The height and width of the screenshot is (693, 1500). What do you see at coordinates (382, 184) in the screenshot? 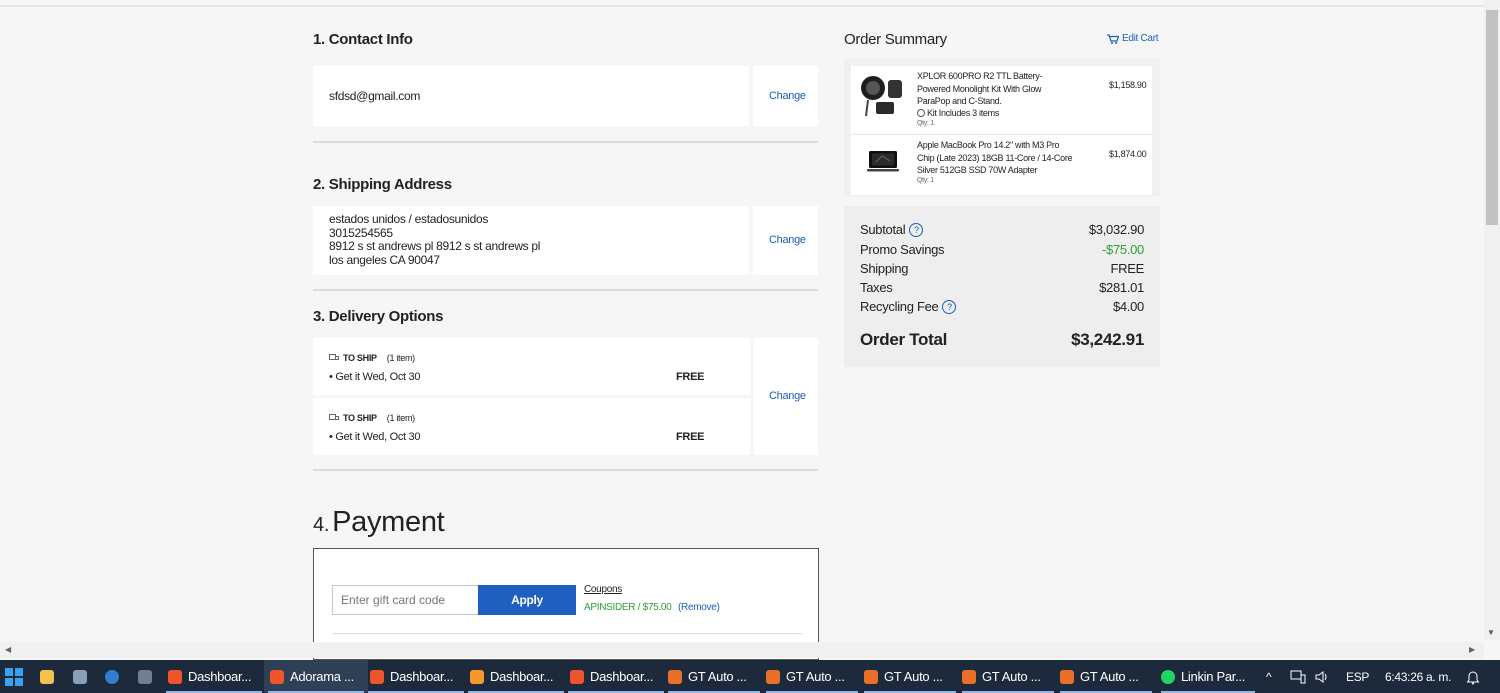
I see `shipping-section-title: 2. Shipping Address` at bounding box center [382, 184].